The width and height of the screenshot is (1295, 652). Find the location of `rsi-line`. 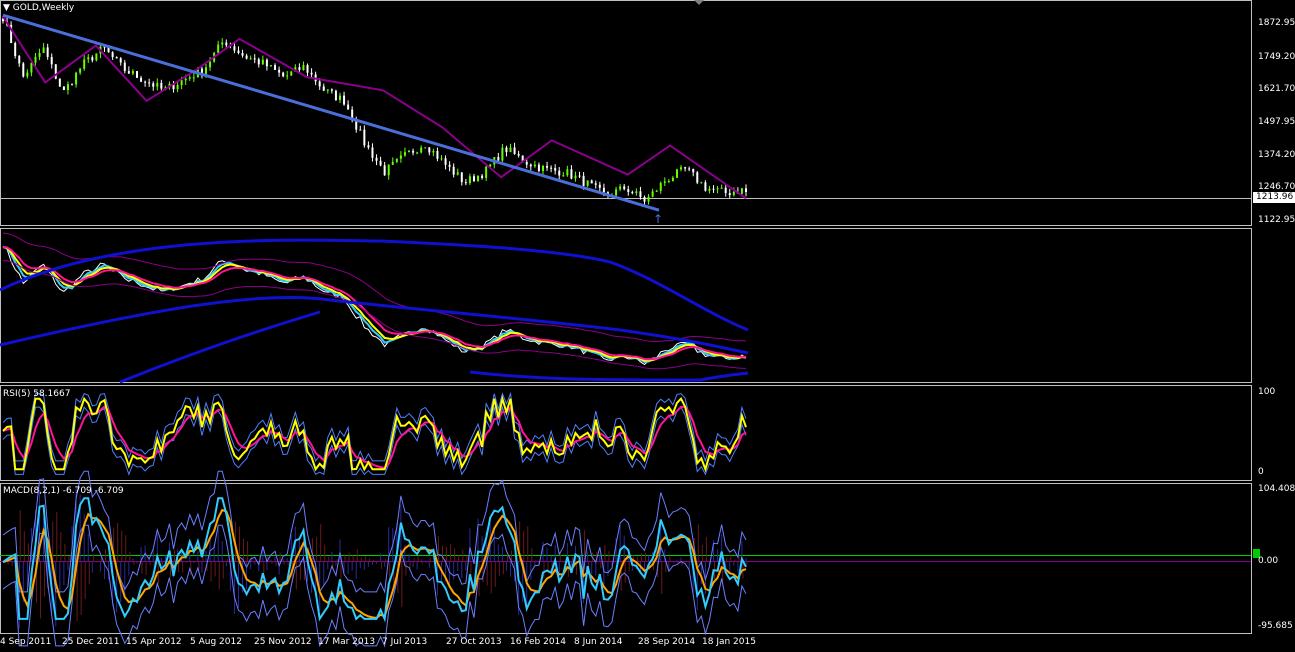

rsi-line is located at coordinates (374, 433).